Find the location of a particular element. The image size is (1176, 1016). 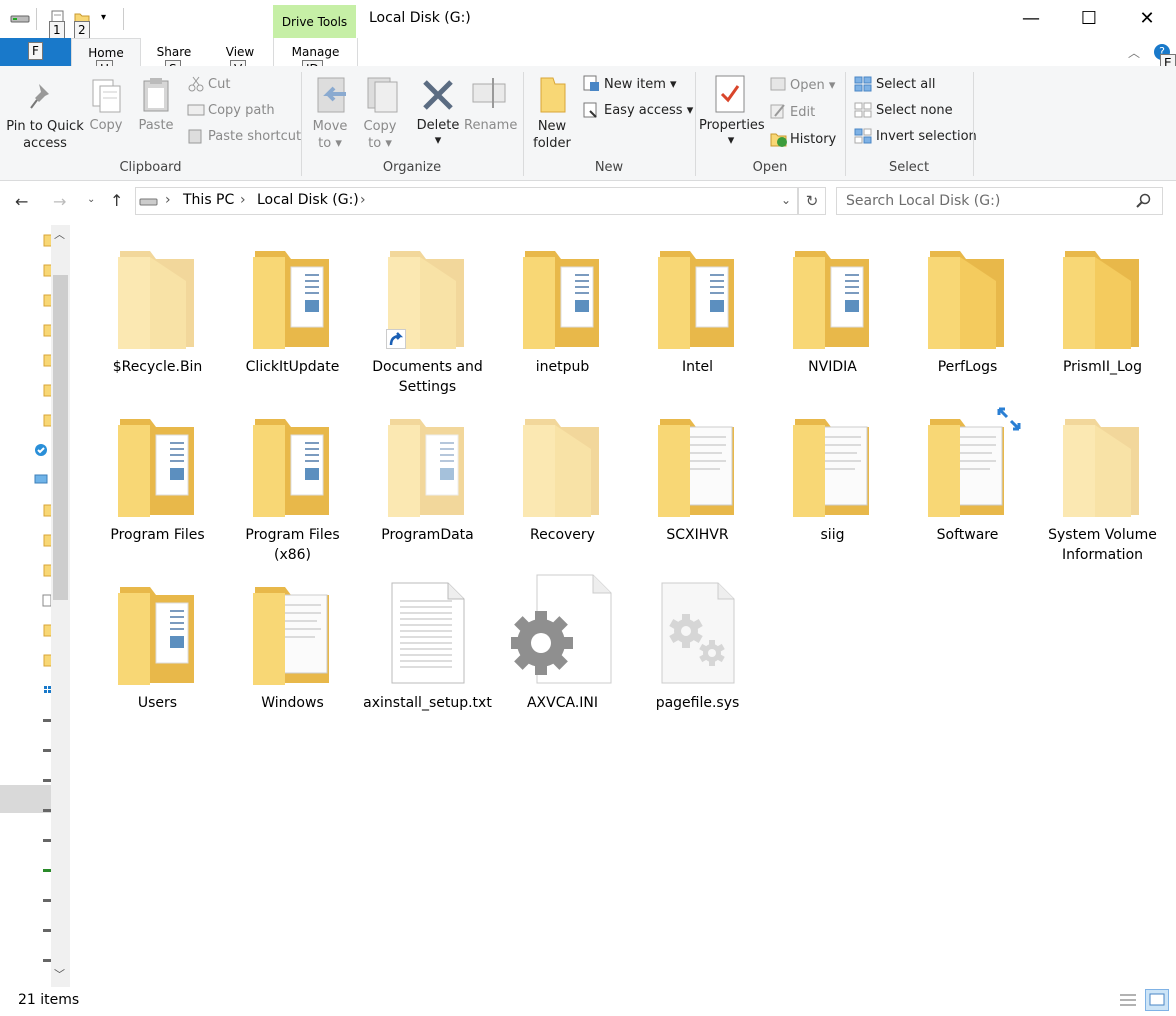

properties-button: Properties ▾ is located at coordinates (732, 133).